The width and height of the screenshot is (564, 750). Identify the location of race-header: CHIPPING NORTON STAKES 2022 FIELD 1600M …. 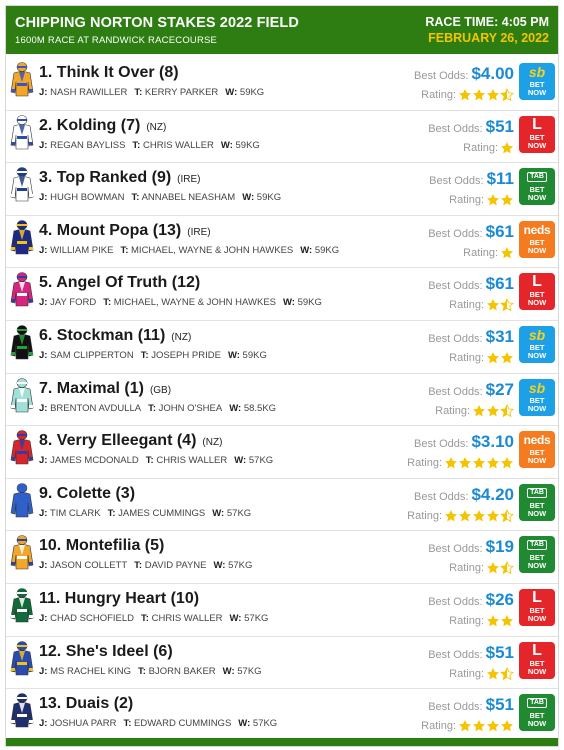
(282, 30).